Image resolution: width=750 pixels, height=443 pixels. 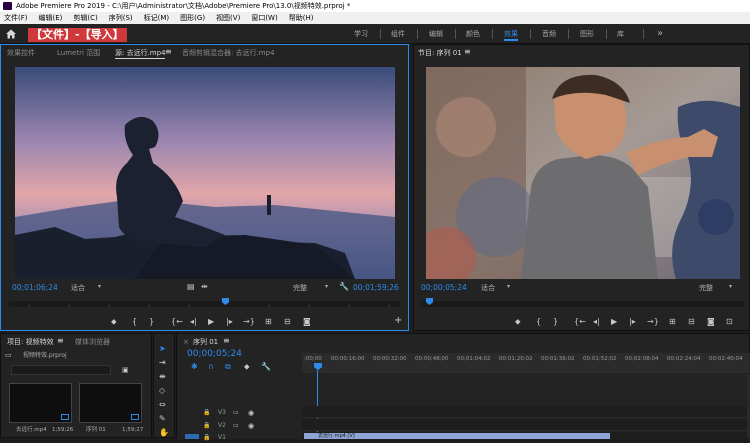 I want to click on search-input, so click(x=61, y=370).